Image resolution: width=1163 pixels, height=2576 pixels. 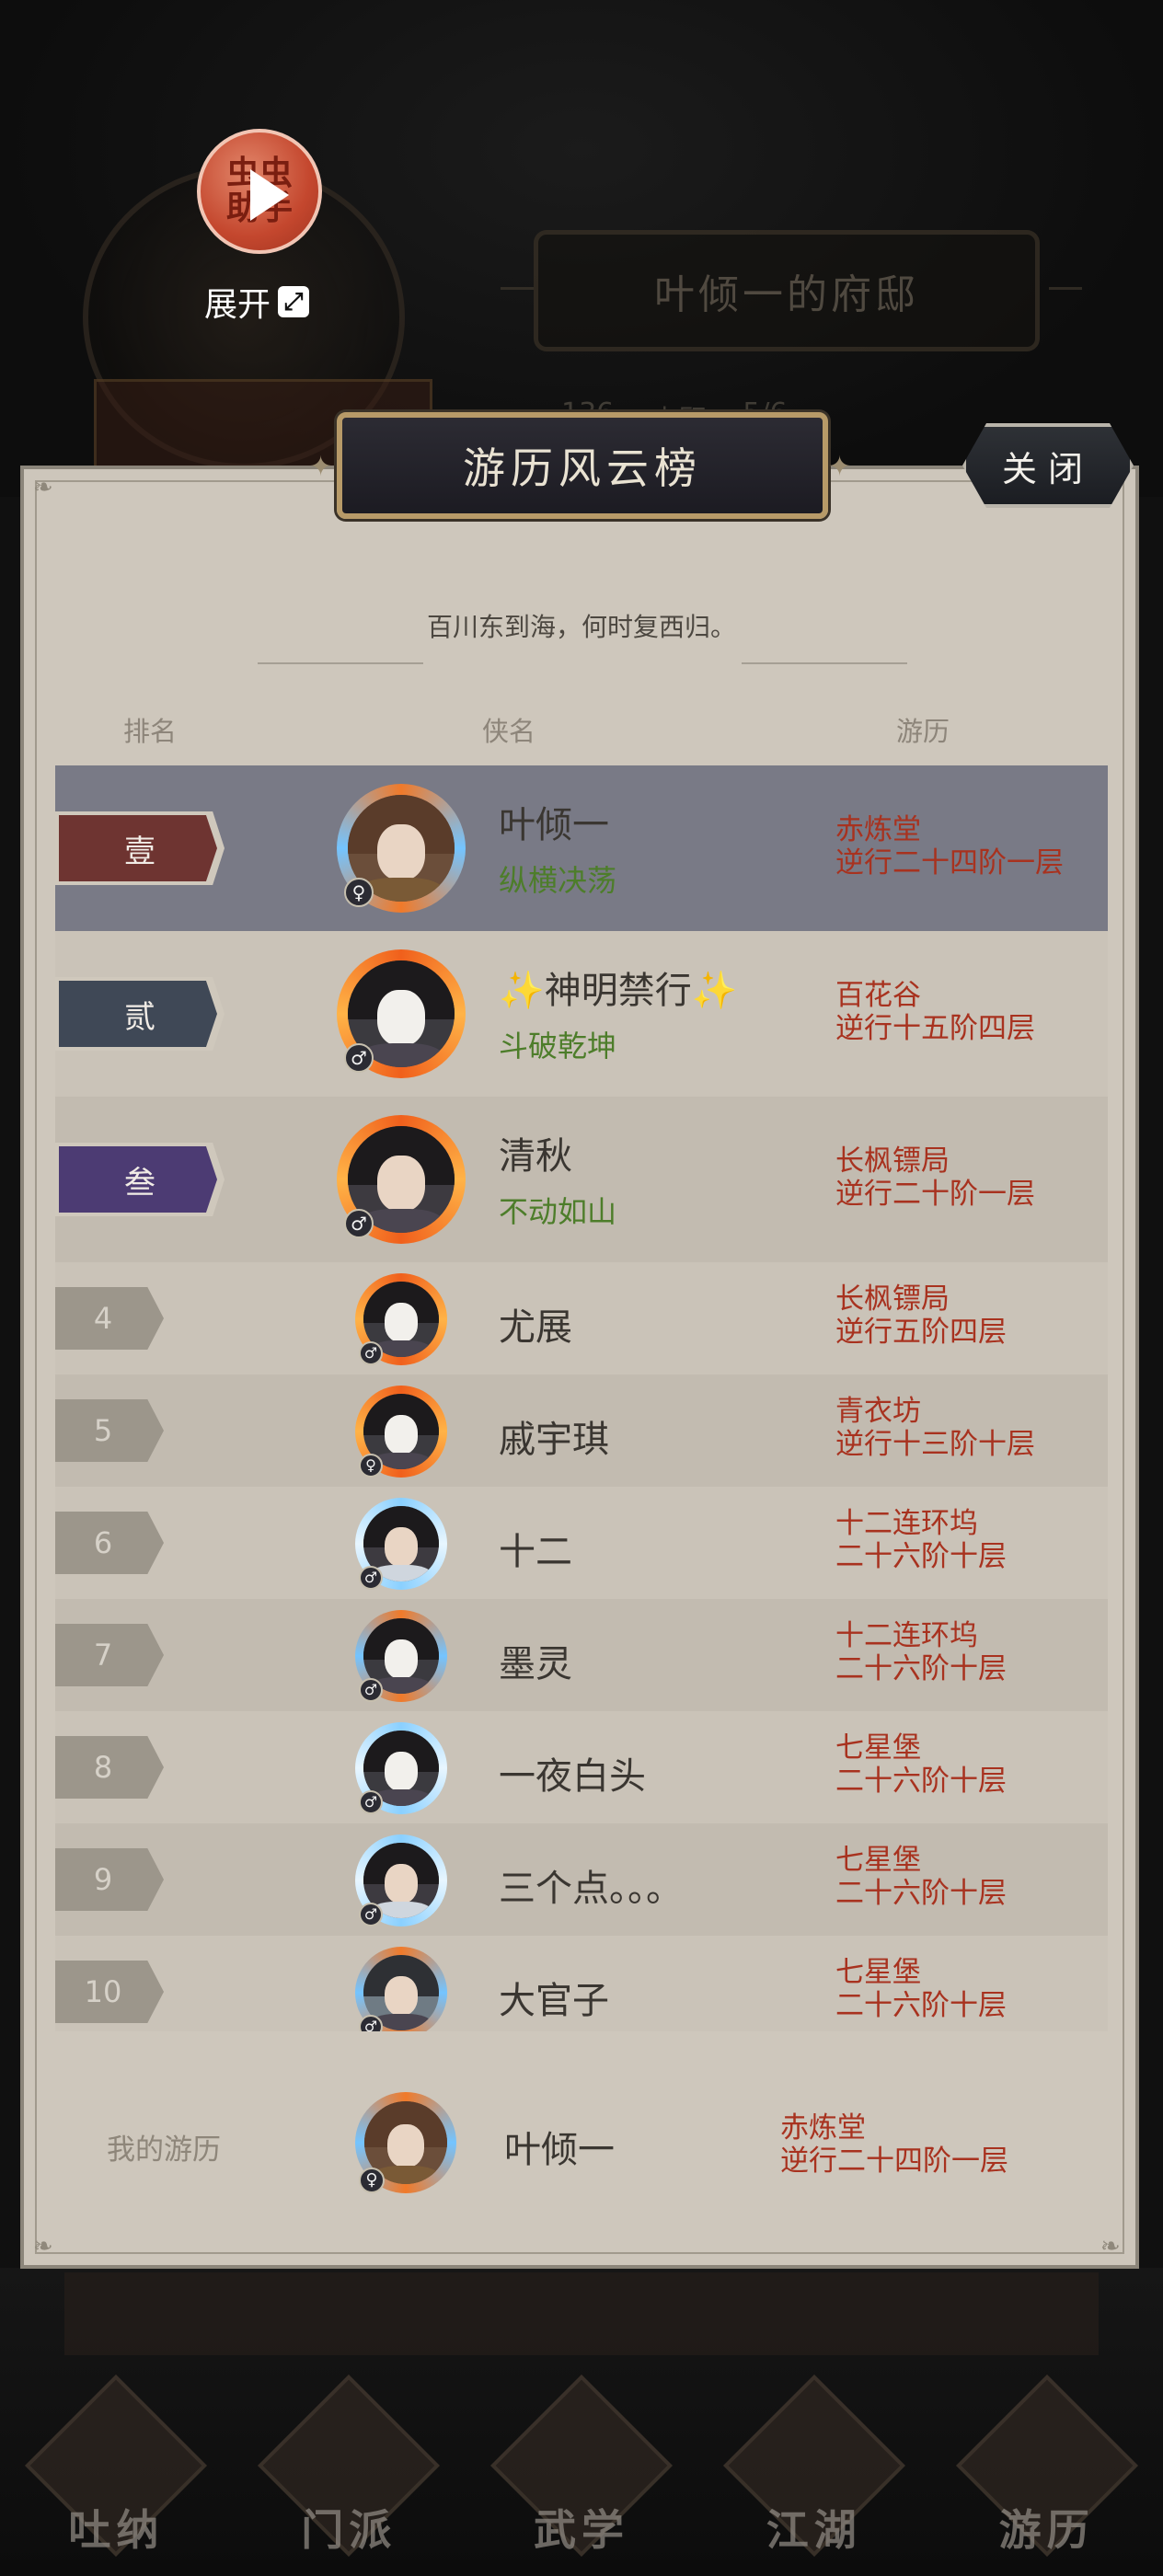 What do you see at coordinates (554, 2001) in the screenshot?
I see `player-name: 大官子` at bounding box center [554, 2001].